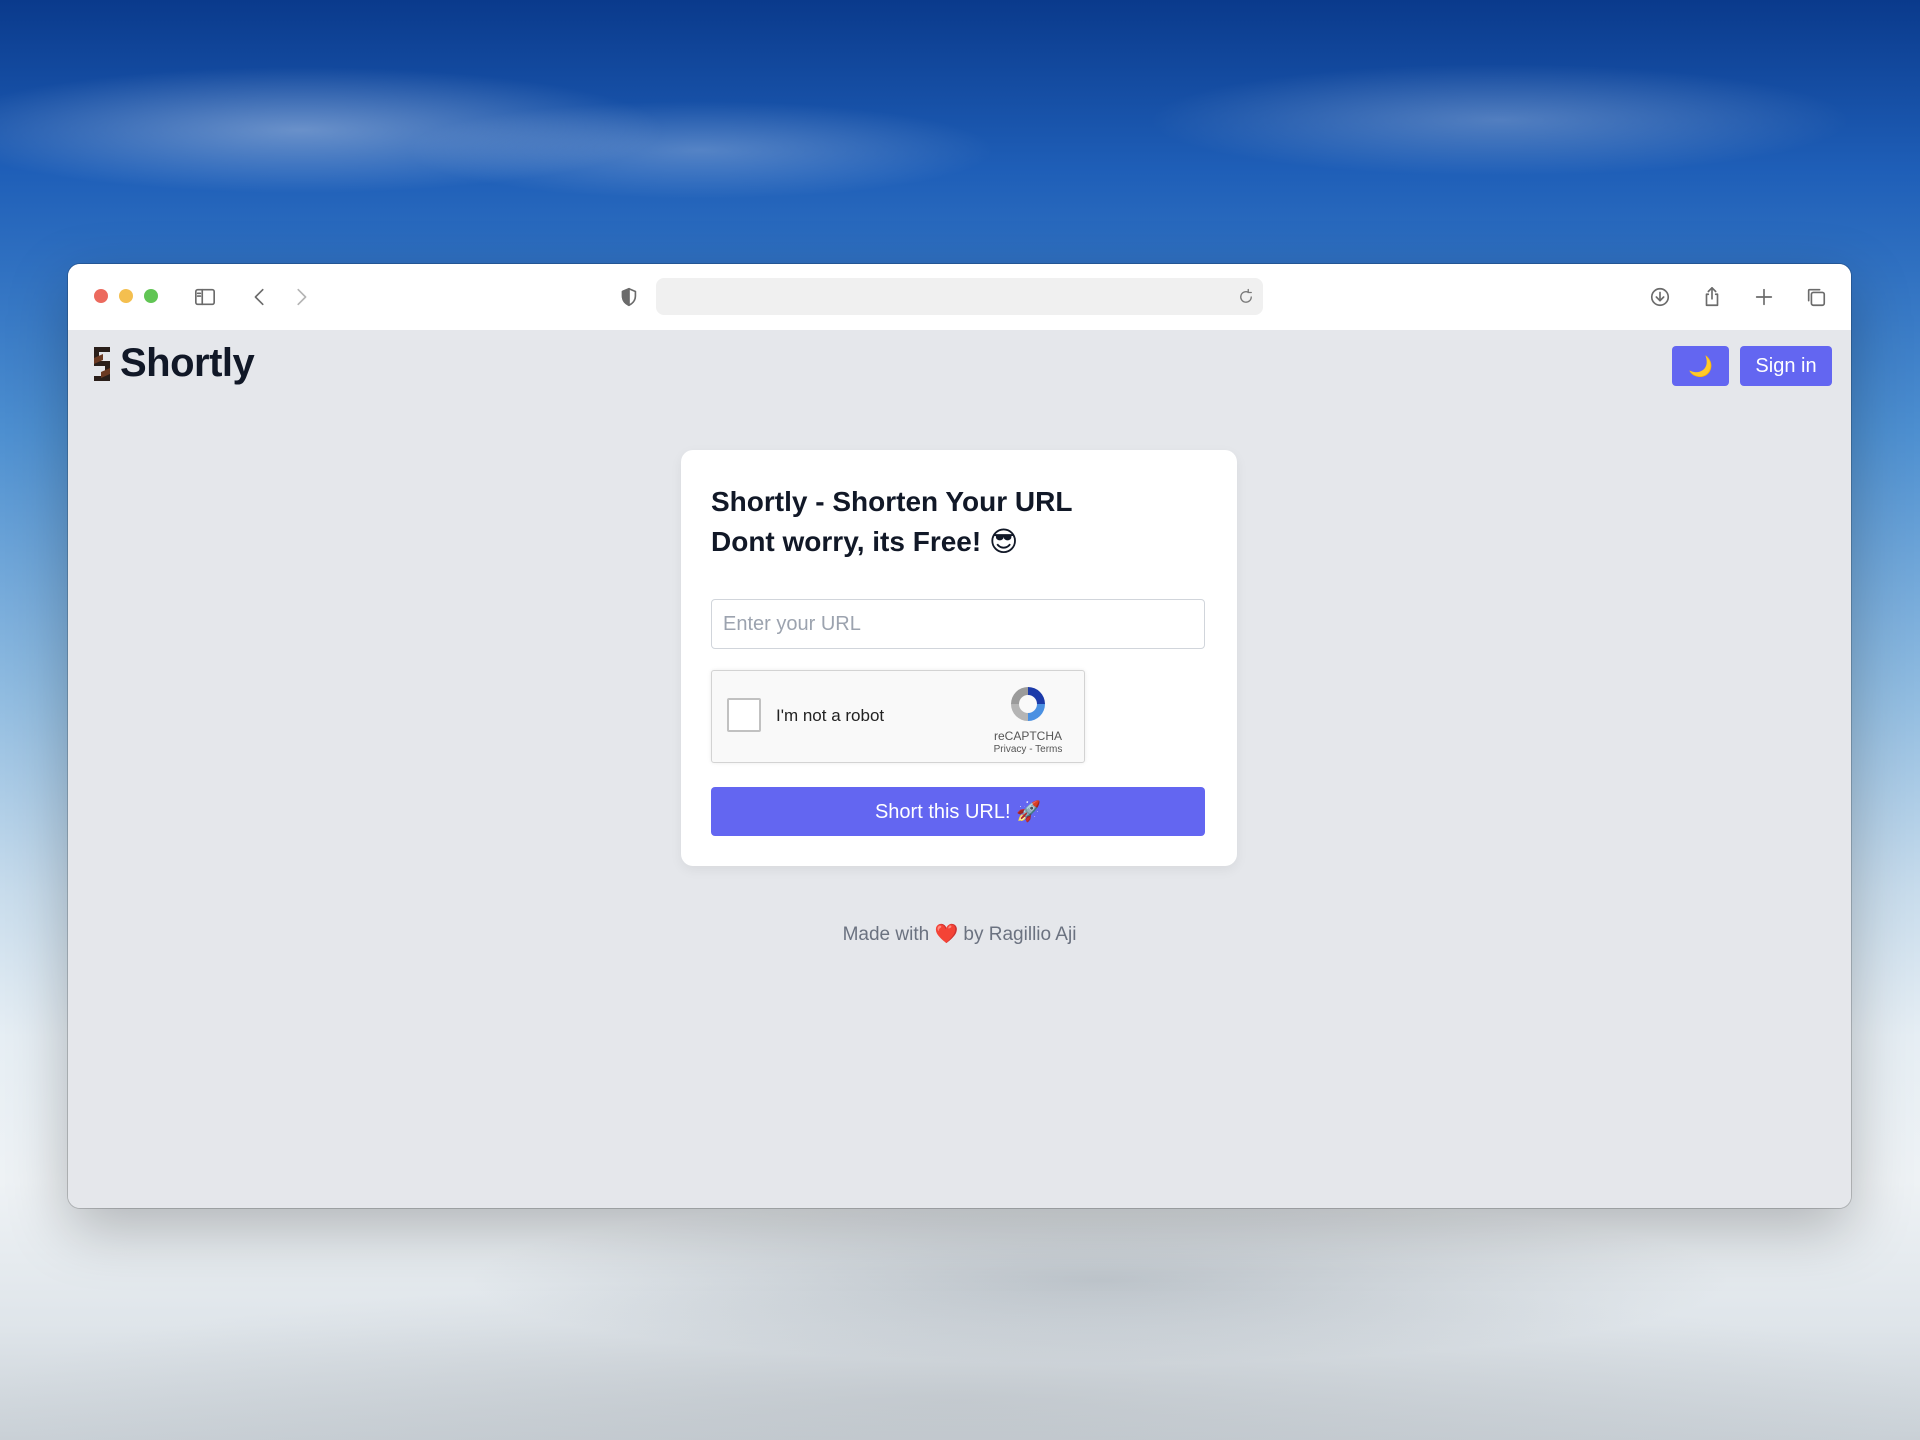 The height and width of the screenshot is (1440, 1920). What do you see at coordinates (1786, 366) in the screenshot?
I see `signin-button: Sign in` at bounding box center [1786, 366].